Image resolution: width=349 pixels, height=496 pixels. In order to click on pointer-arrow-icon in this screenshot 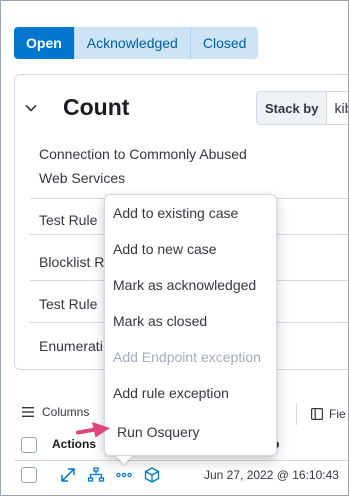, I will do `click(93, 430)`.